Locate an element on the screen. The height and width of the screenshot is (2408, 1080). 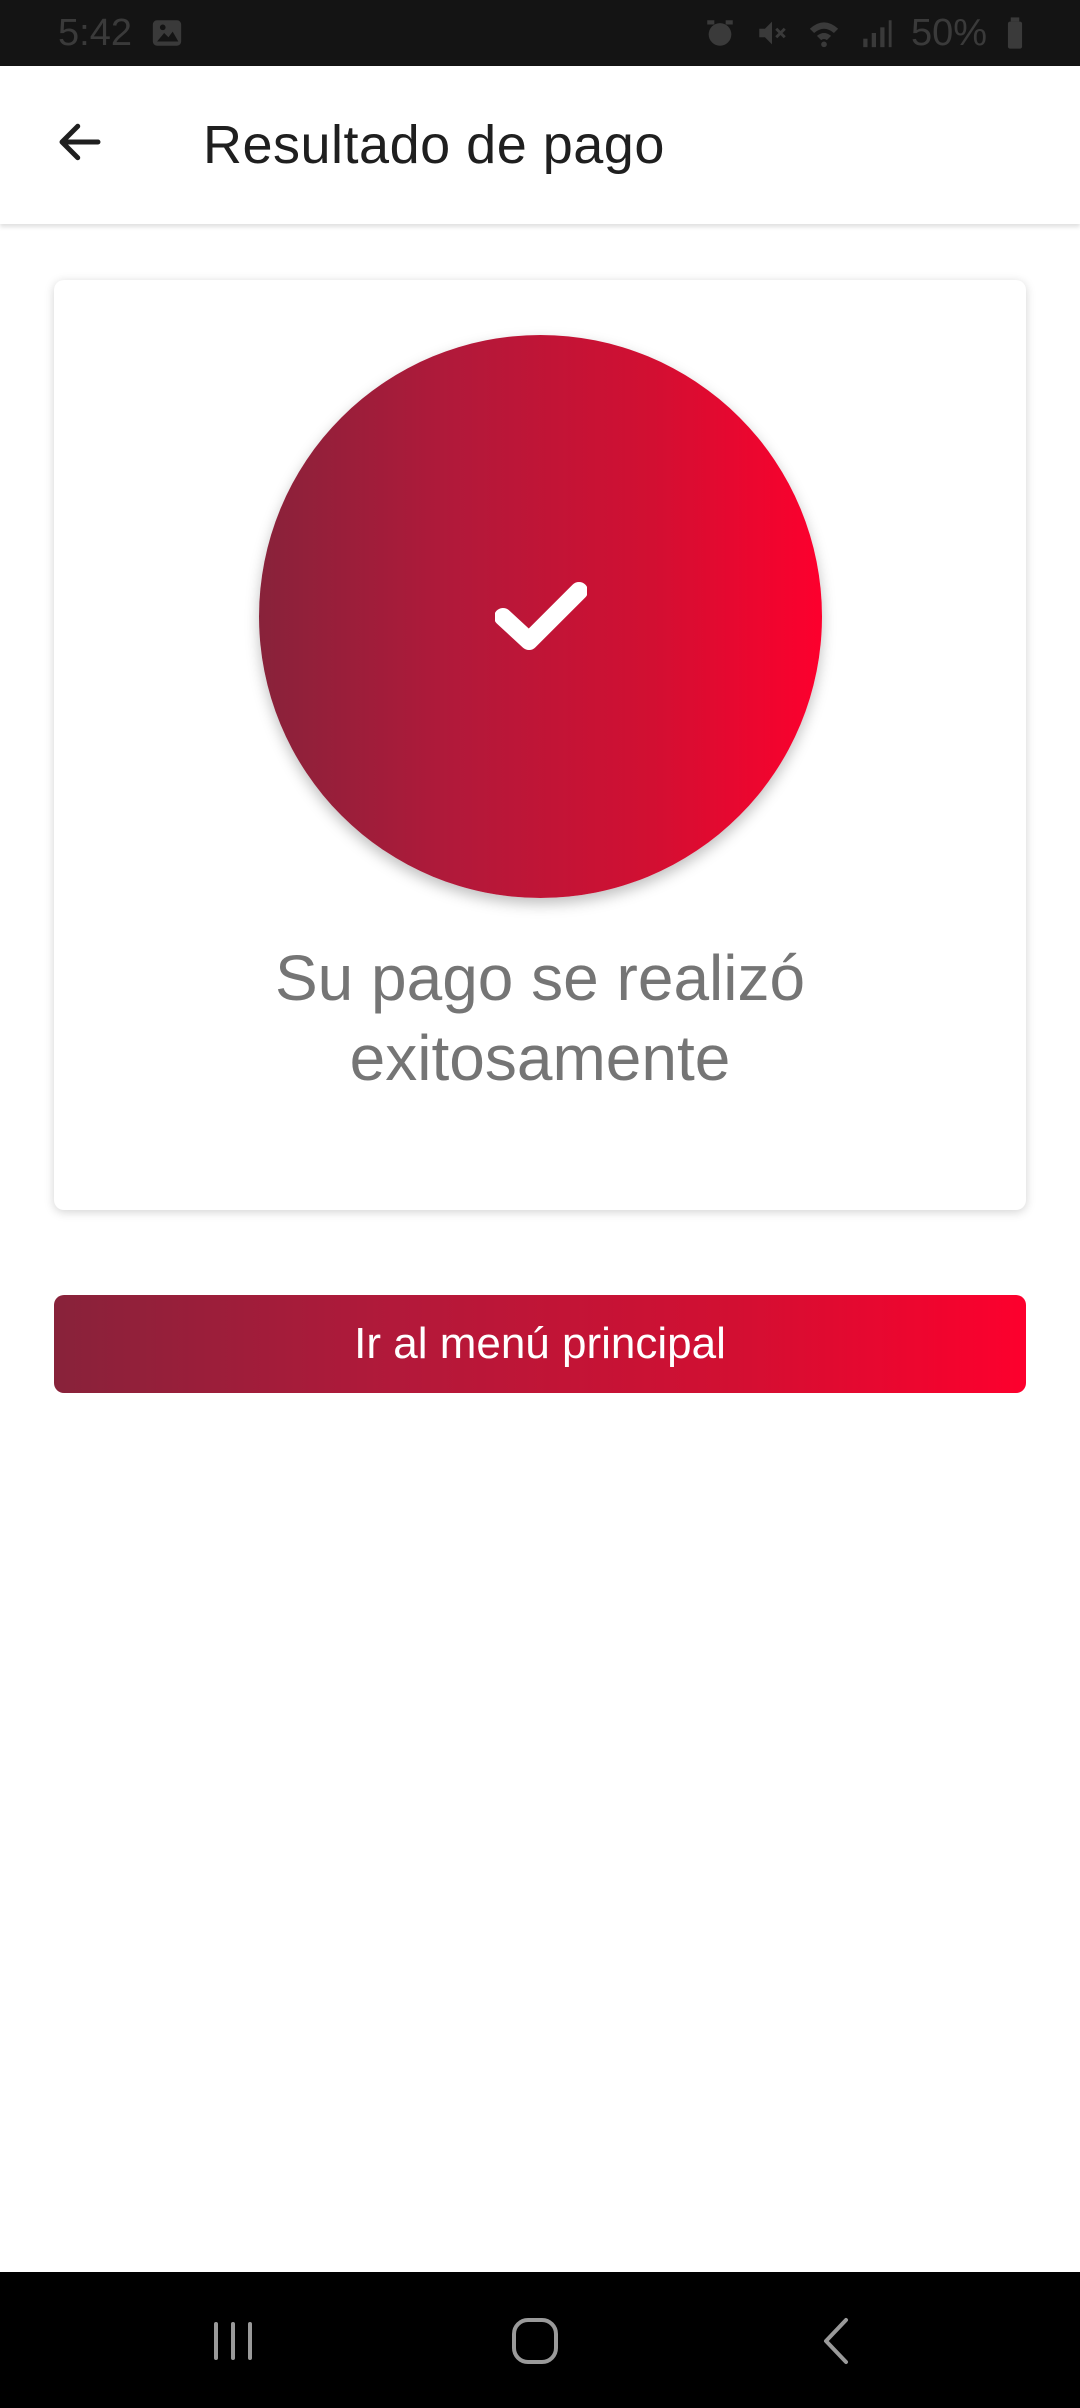
app-bar: Resultado de pago is located at coordinates (540, 145).